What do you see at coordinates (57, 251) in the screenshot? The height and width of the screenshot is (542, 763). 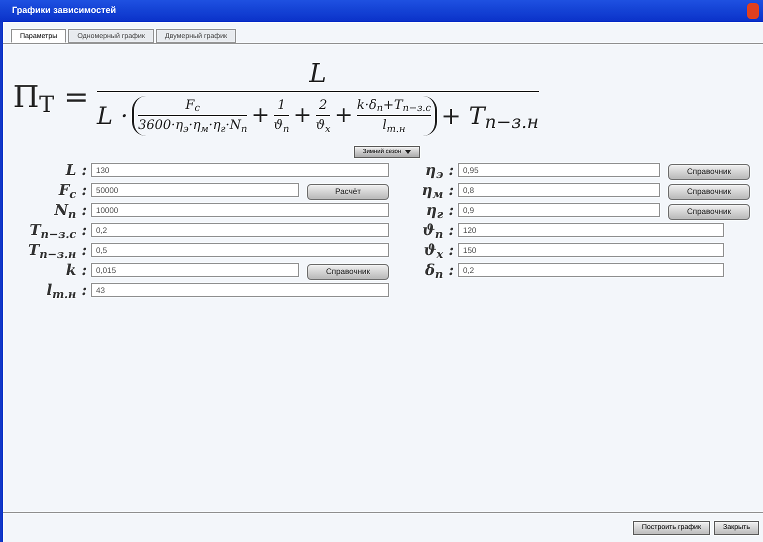 I see `variable-label: T$_{п−з.н}$ :` at bounding box center [57, 251].